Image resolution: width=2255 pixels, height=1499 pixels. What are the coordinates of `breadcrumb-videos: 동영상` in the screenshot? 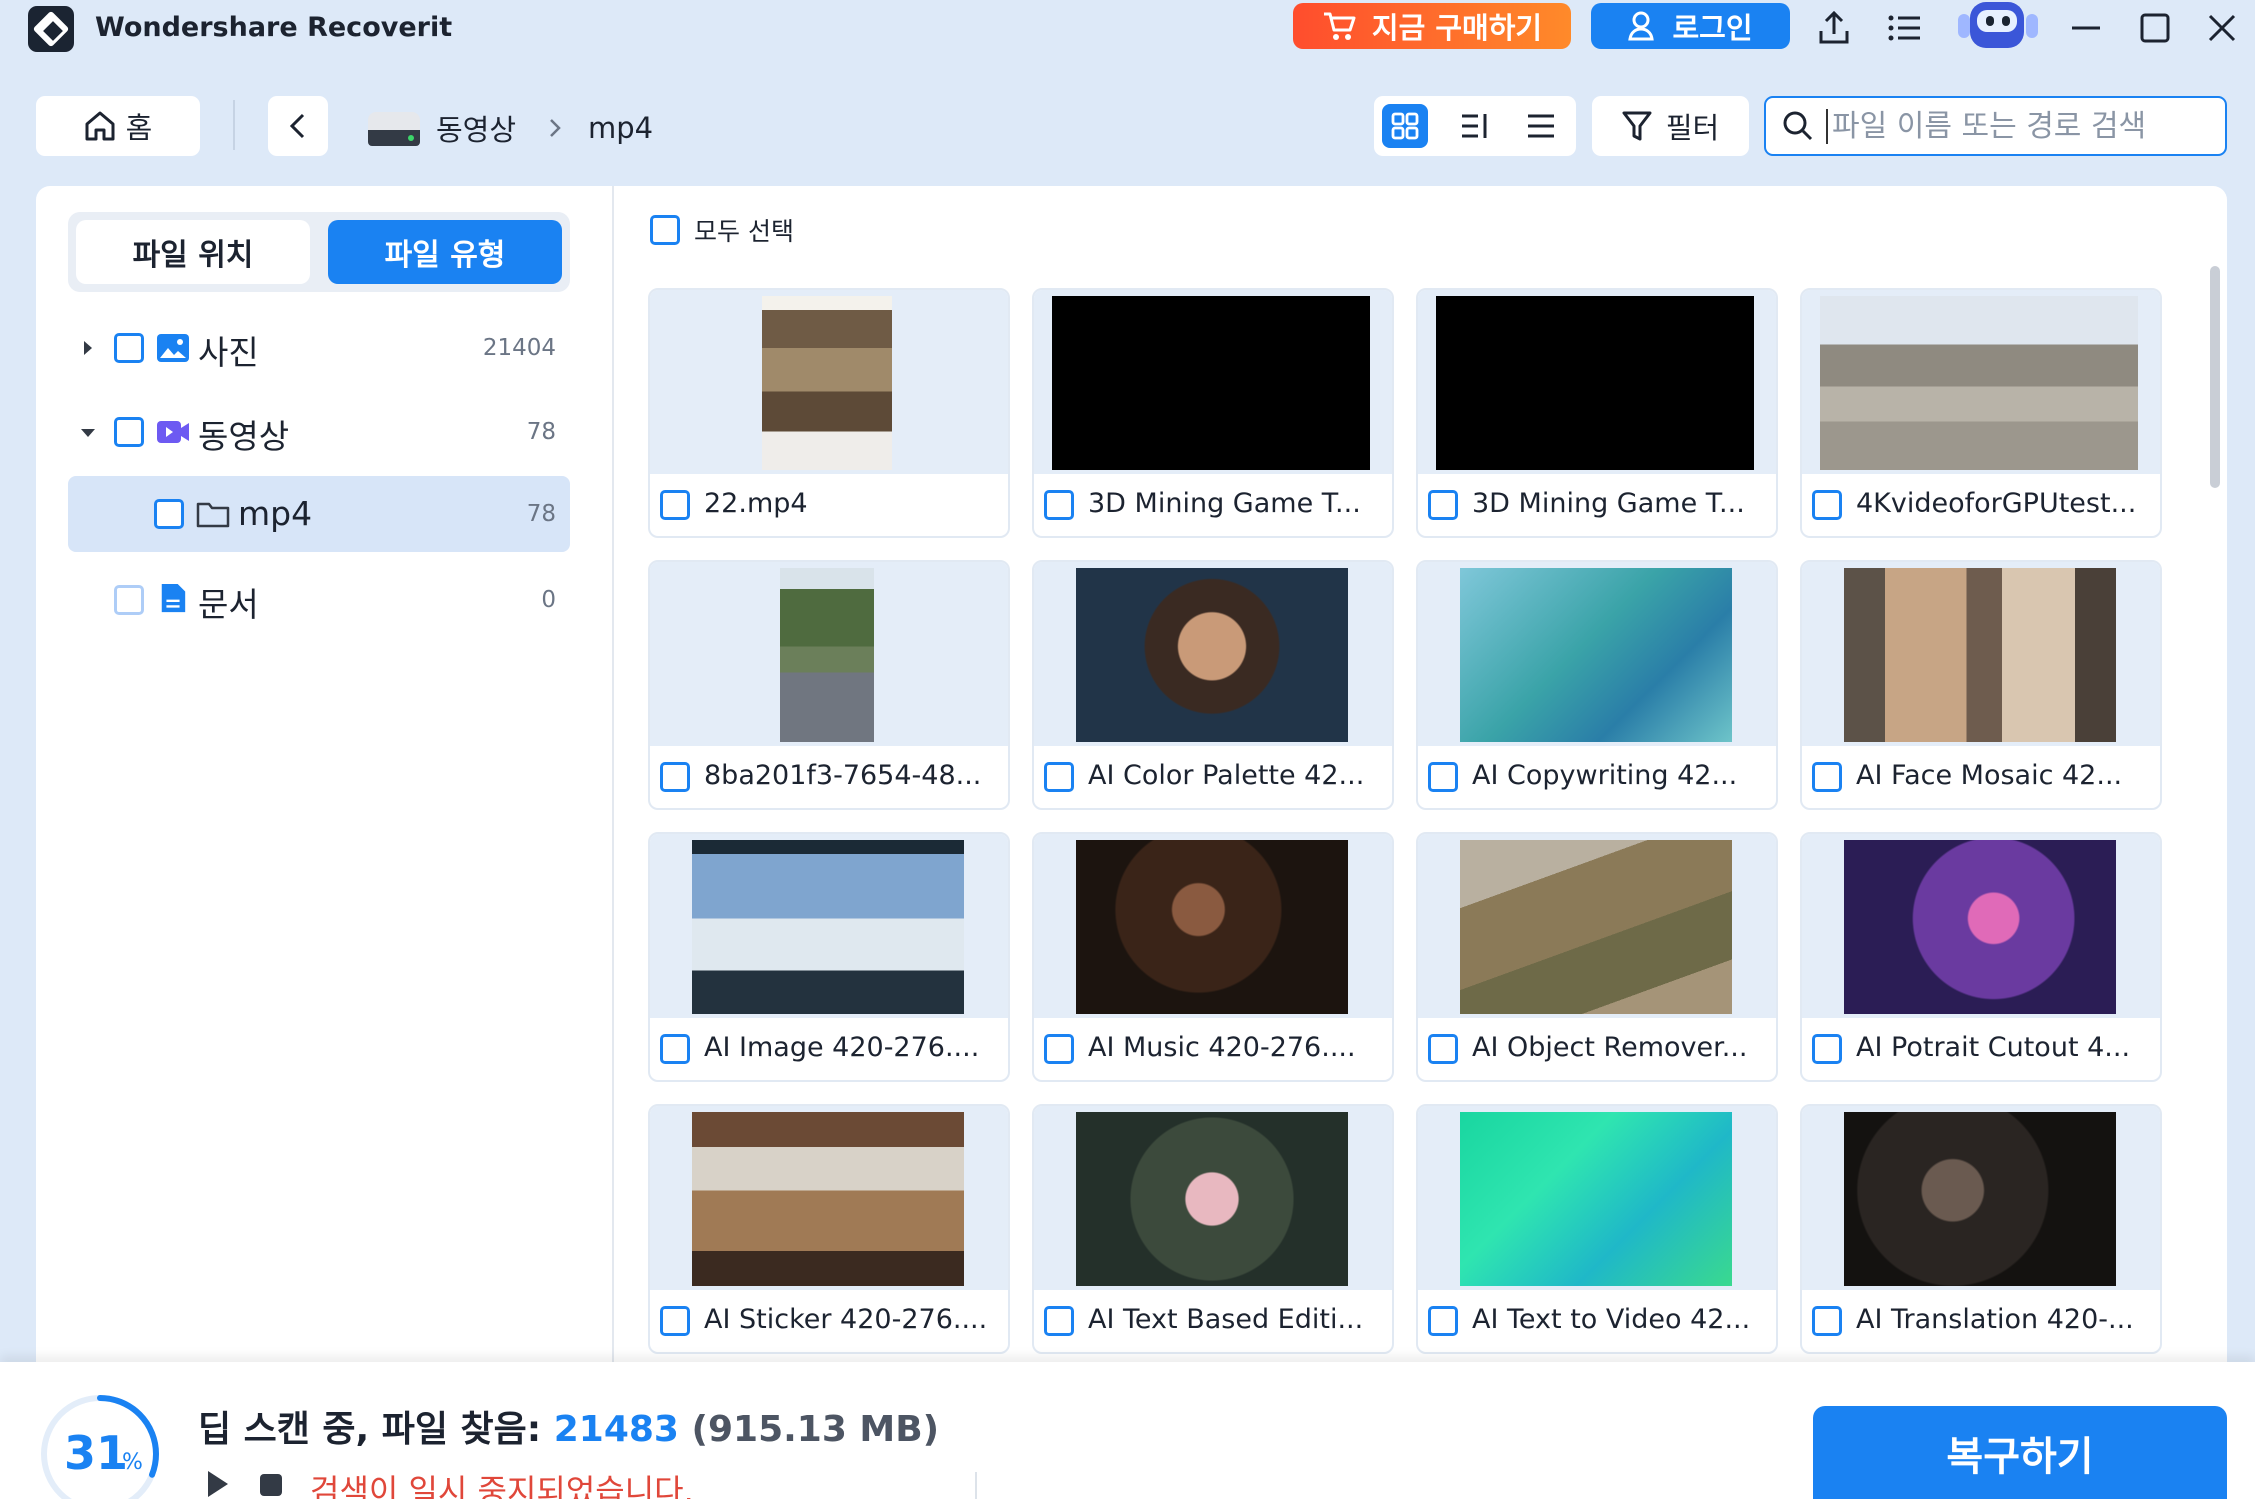 It's located at (476, 128).